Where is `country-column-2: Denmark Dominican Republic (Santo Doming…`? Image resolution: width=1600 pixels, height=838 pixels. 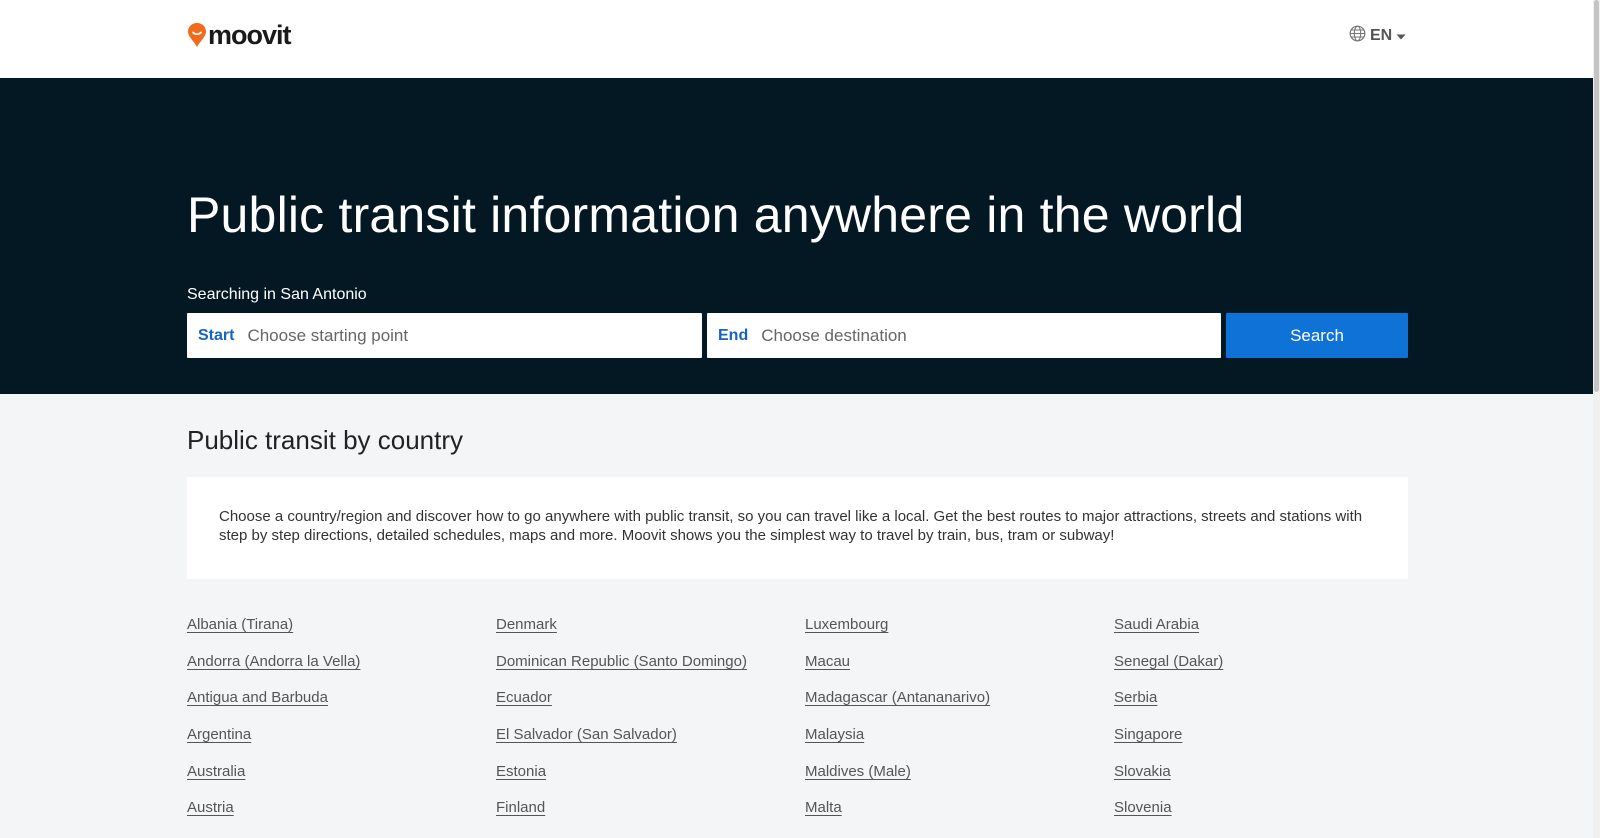
country-column-2: Denmark Dominican Republic (Santo Doming… is located at coordinates (650, 726).